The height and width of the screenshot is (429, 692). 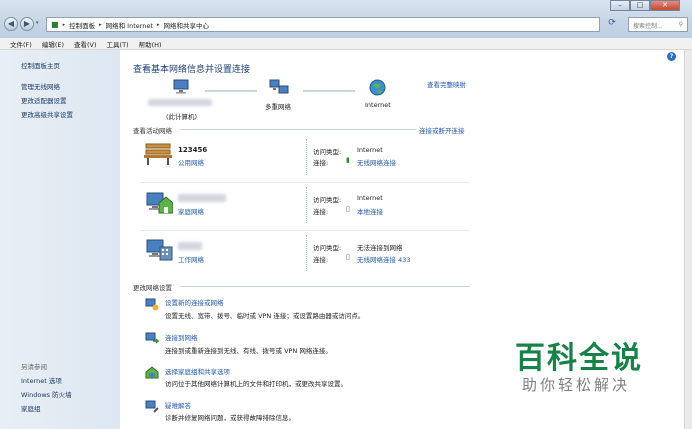 I want to click on network-name: 123456, so click(x=193, y=150).